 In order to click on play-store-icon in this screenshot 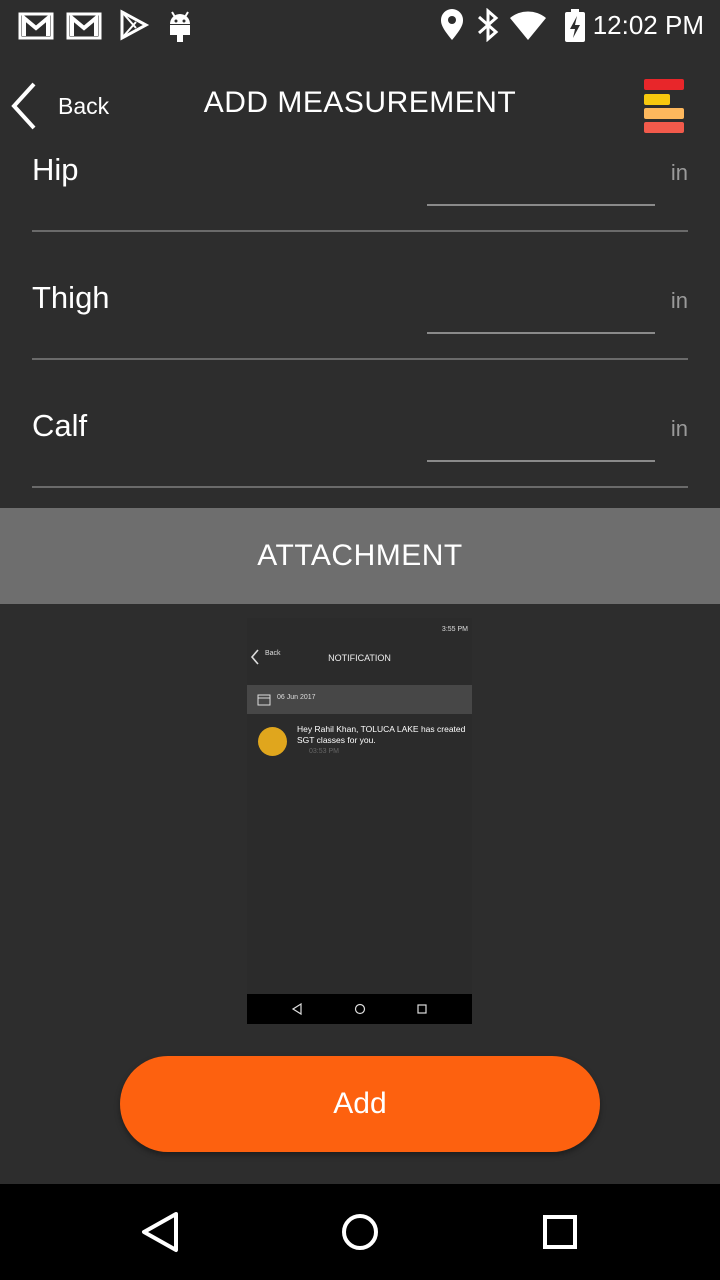, I will do `click(135, 25)`.